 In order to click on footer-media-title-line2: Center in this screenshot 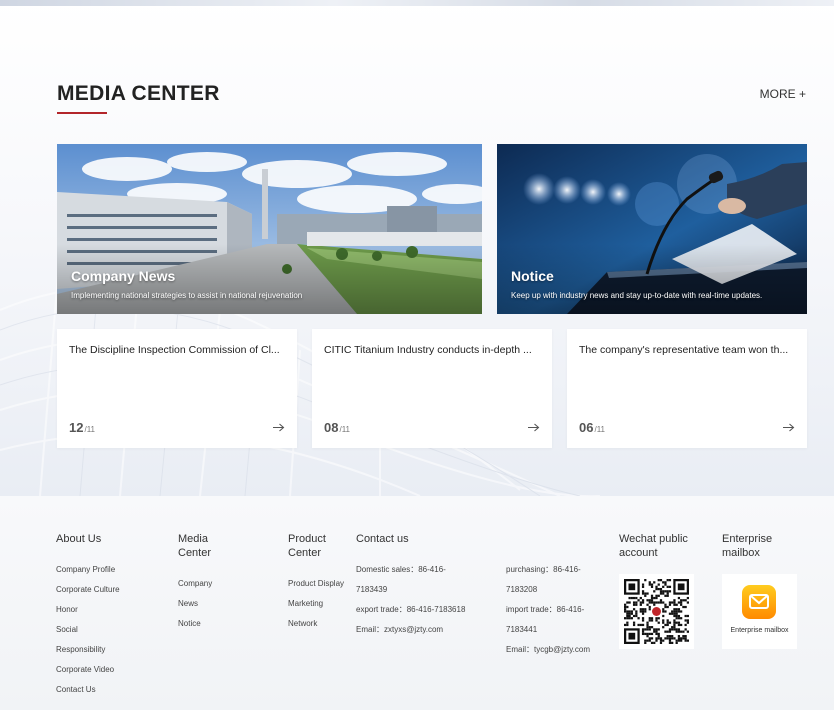, I will do `click(195, 553)`.